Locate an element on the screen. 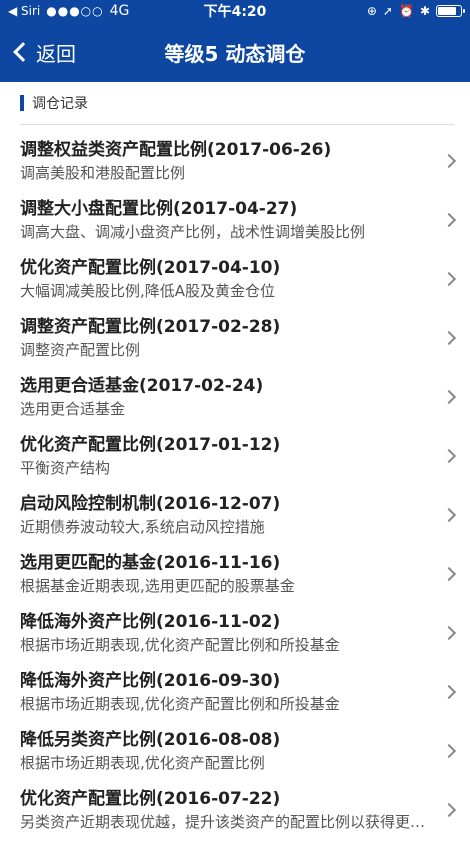  bluetooth-icon: ✱ is located at coordinates (424, 11).